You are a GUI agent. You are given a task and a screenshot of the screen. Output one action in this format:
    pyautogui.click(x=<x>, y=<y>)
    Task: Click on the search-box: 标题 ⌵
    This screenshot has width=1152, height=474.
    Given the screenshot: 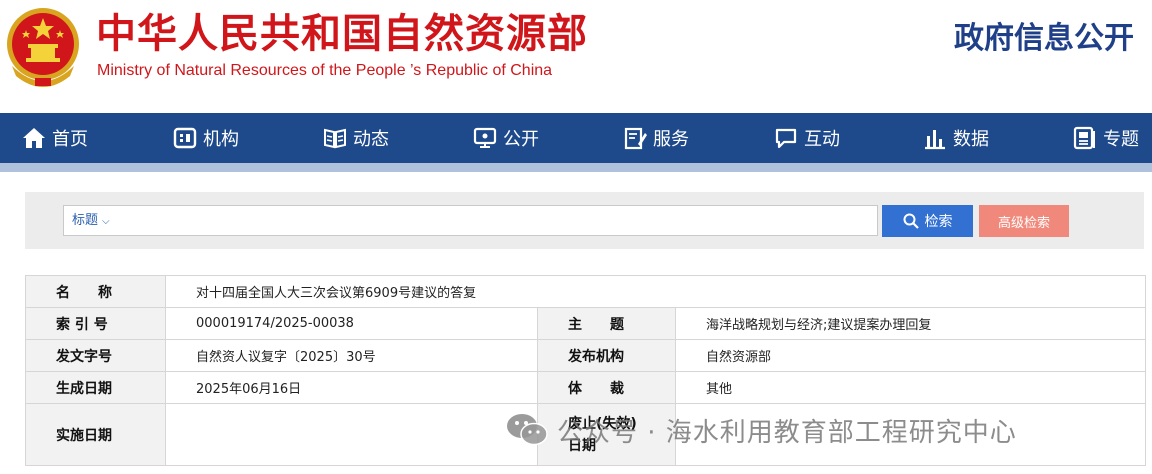 What is the action you would take?
    pyautogui.click(x=470, y=220)
    